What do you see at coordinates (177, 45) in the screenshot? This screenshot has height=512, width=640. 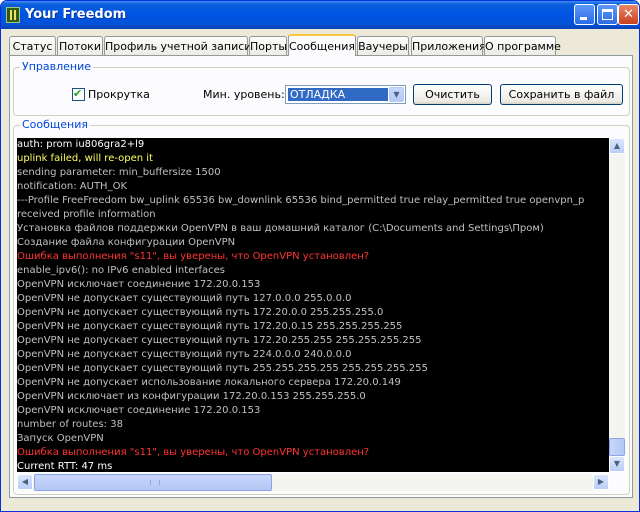 I see `tab-account-profile: Профиль учетной записи` at bounding box center [177, 45].